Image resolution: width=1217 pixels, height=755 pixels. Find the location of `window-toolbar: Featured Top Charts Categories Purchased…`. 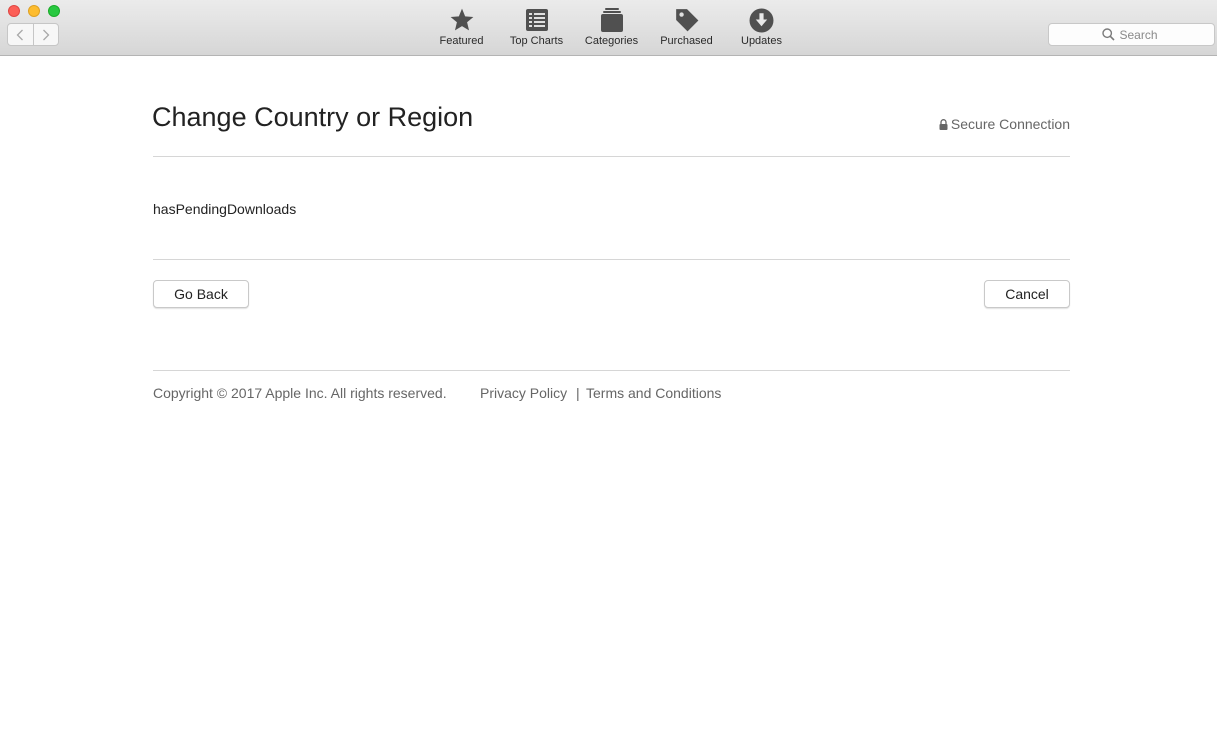

window-toolbar: Featured Top Charts Categories Purchased… is located at coordinates (608, 28).